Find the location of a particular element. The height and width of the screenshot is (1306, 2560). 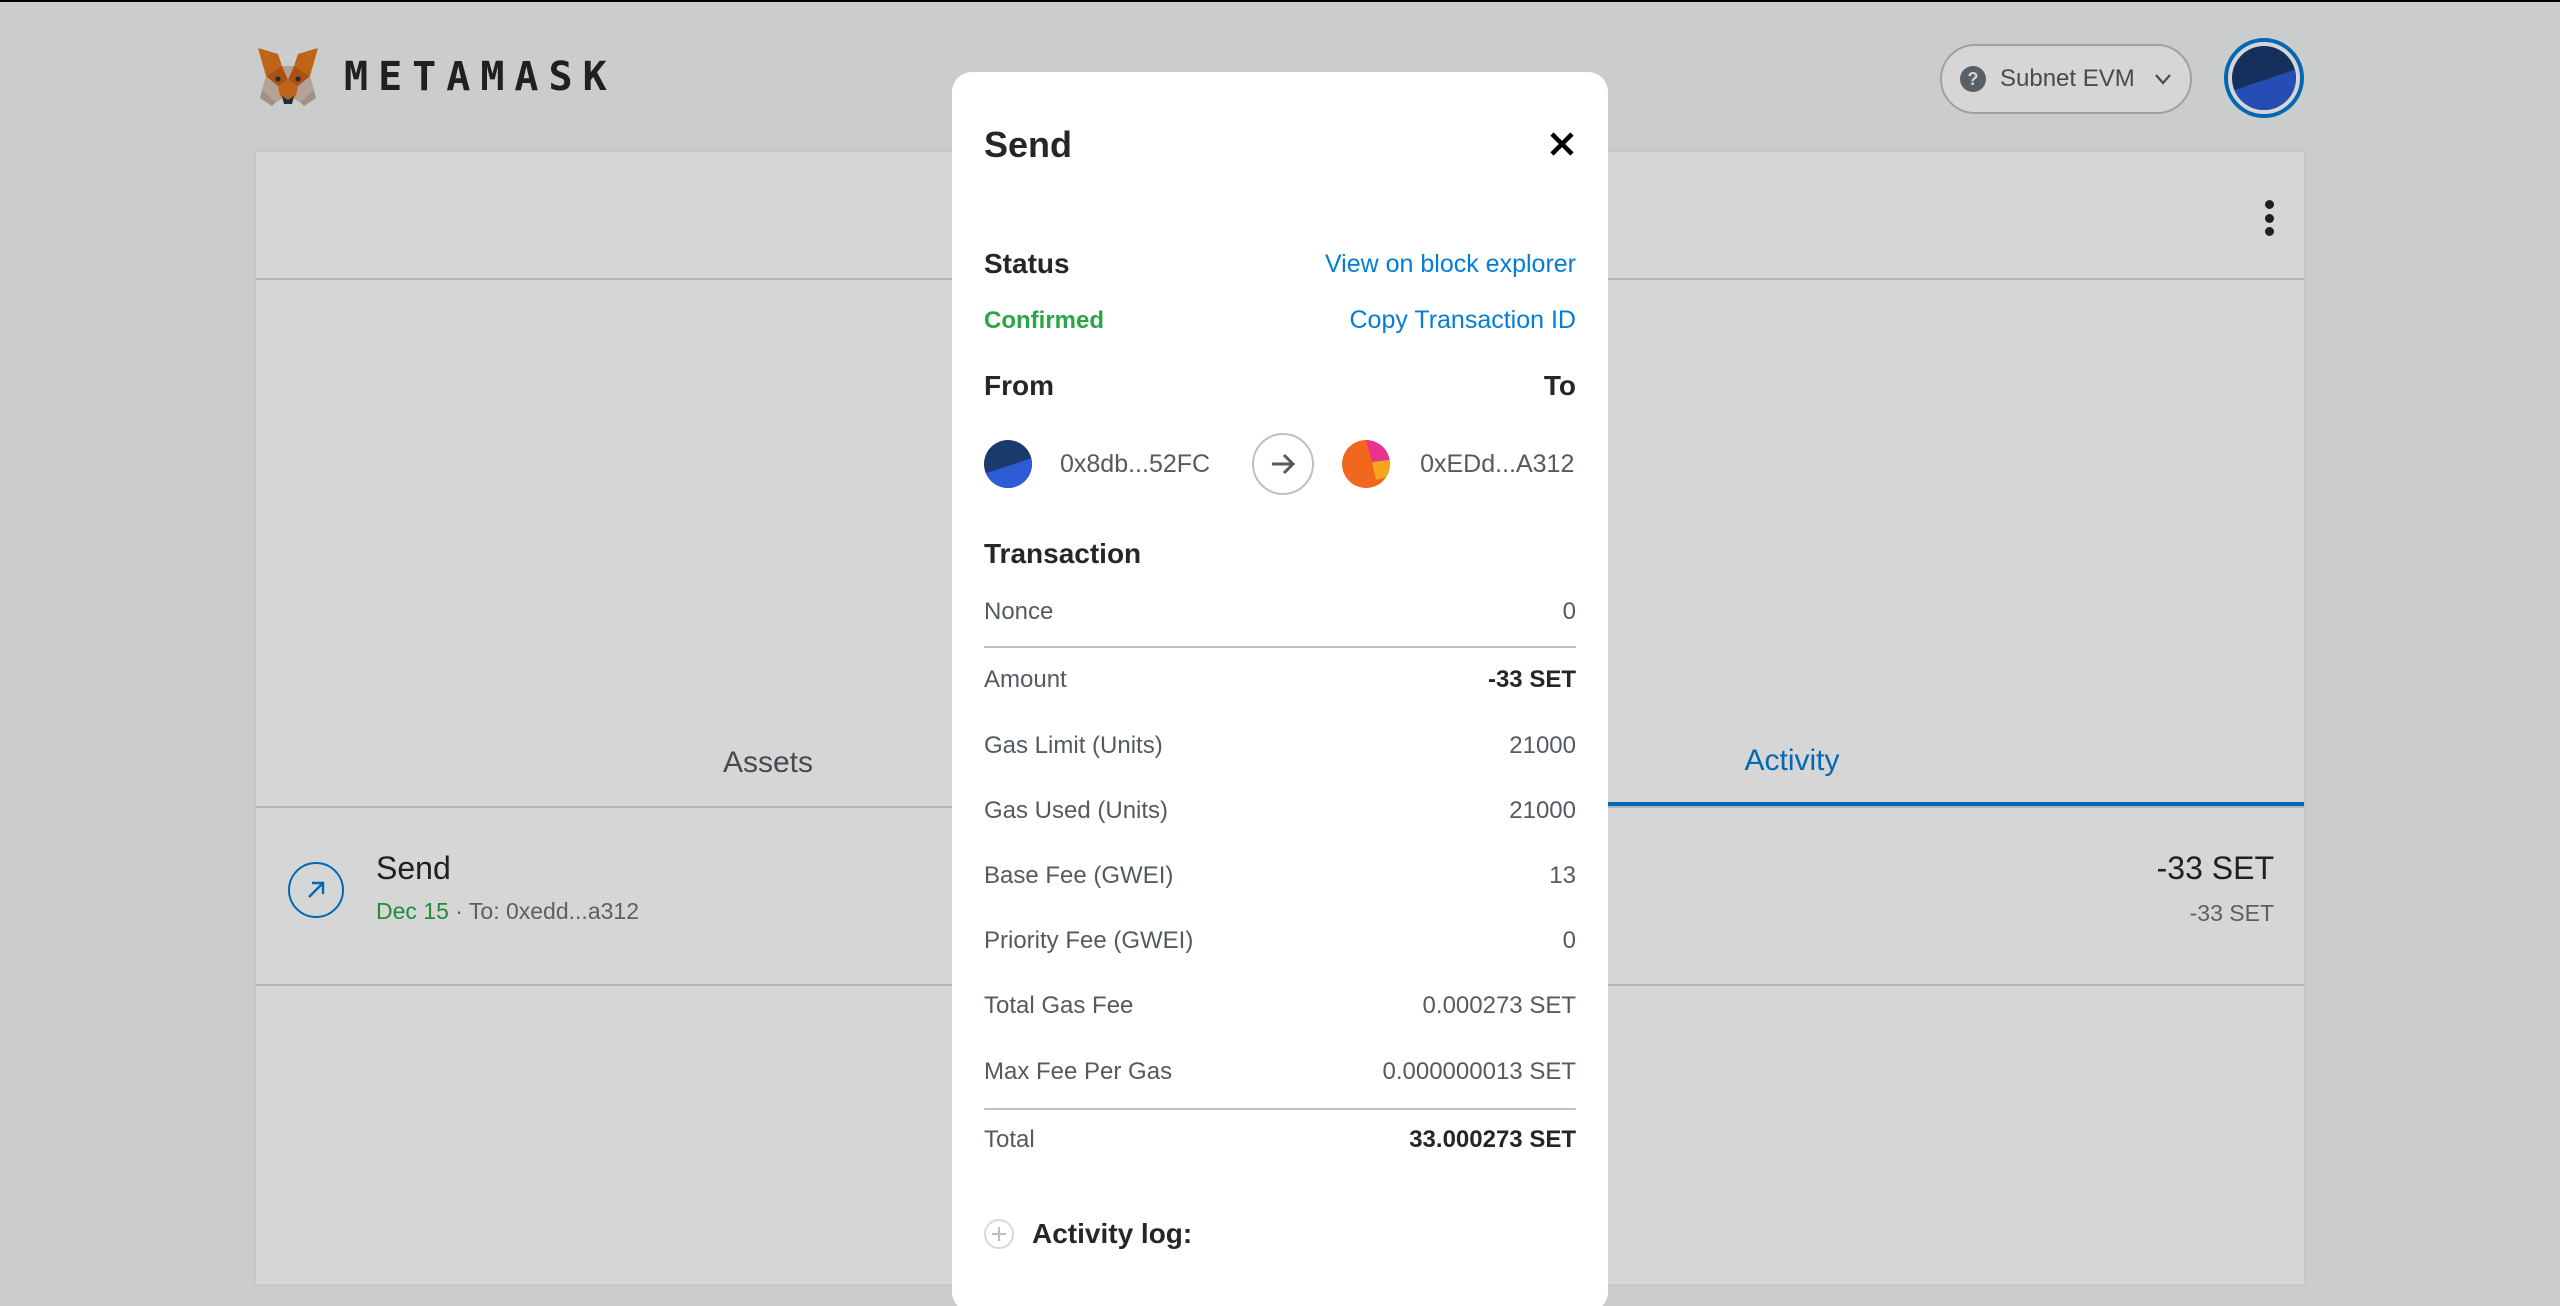

plus-icon is located at coordinates (999, 1234).